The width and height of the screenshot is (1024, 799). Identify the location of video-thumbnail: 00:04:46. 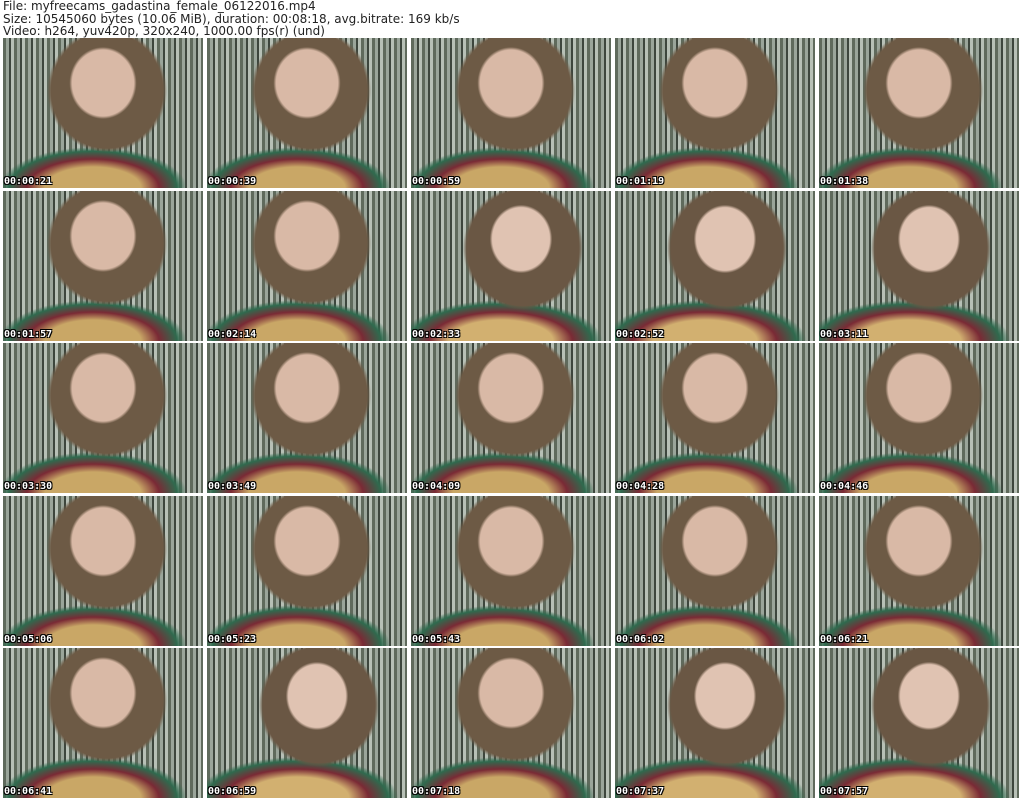
(919, 418).